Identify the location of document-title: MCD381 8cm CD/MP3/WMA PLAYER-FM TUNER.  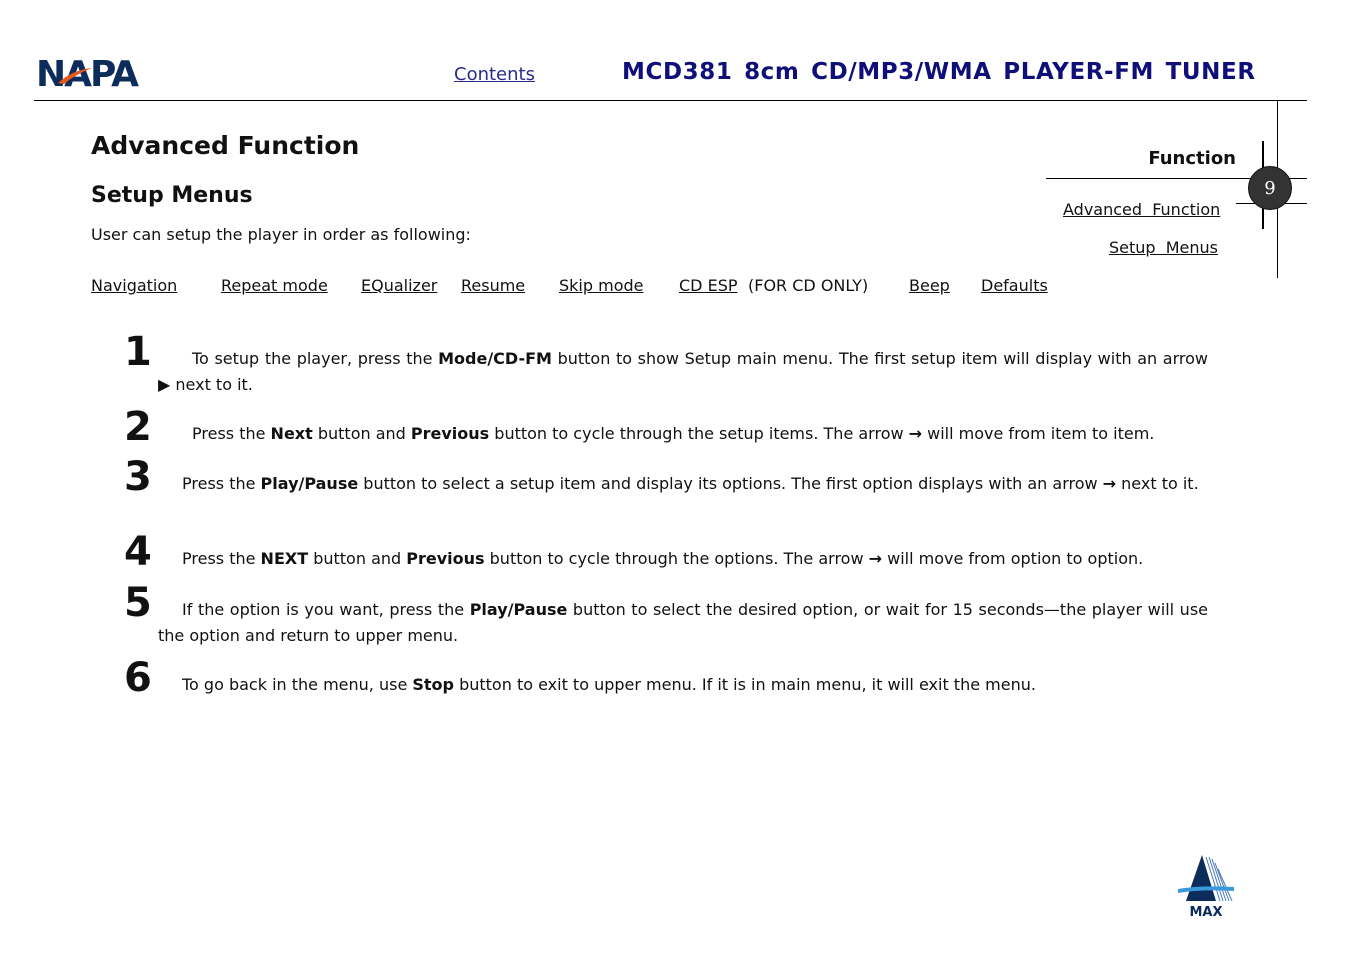
(939, 72).